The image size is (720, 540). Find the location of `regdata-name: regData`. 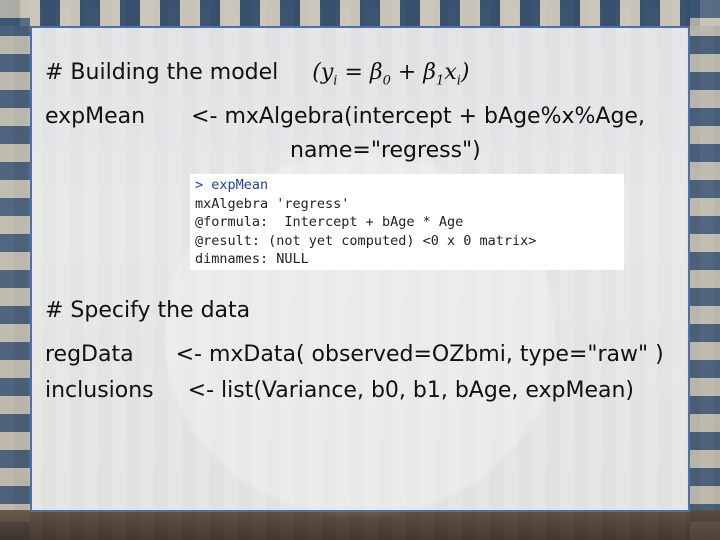

regdata-name: regData is located at coordinates (89, 354).